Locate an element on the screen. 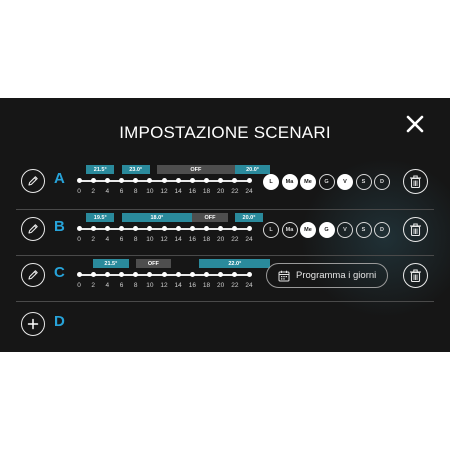 Image resolution: width=450 pixels, height=450 pixels. temperature-segment: 22.0° is located at coordinates (235, 263).